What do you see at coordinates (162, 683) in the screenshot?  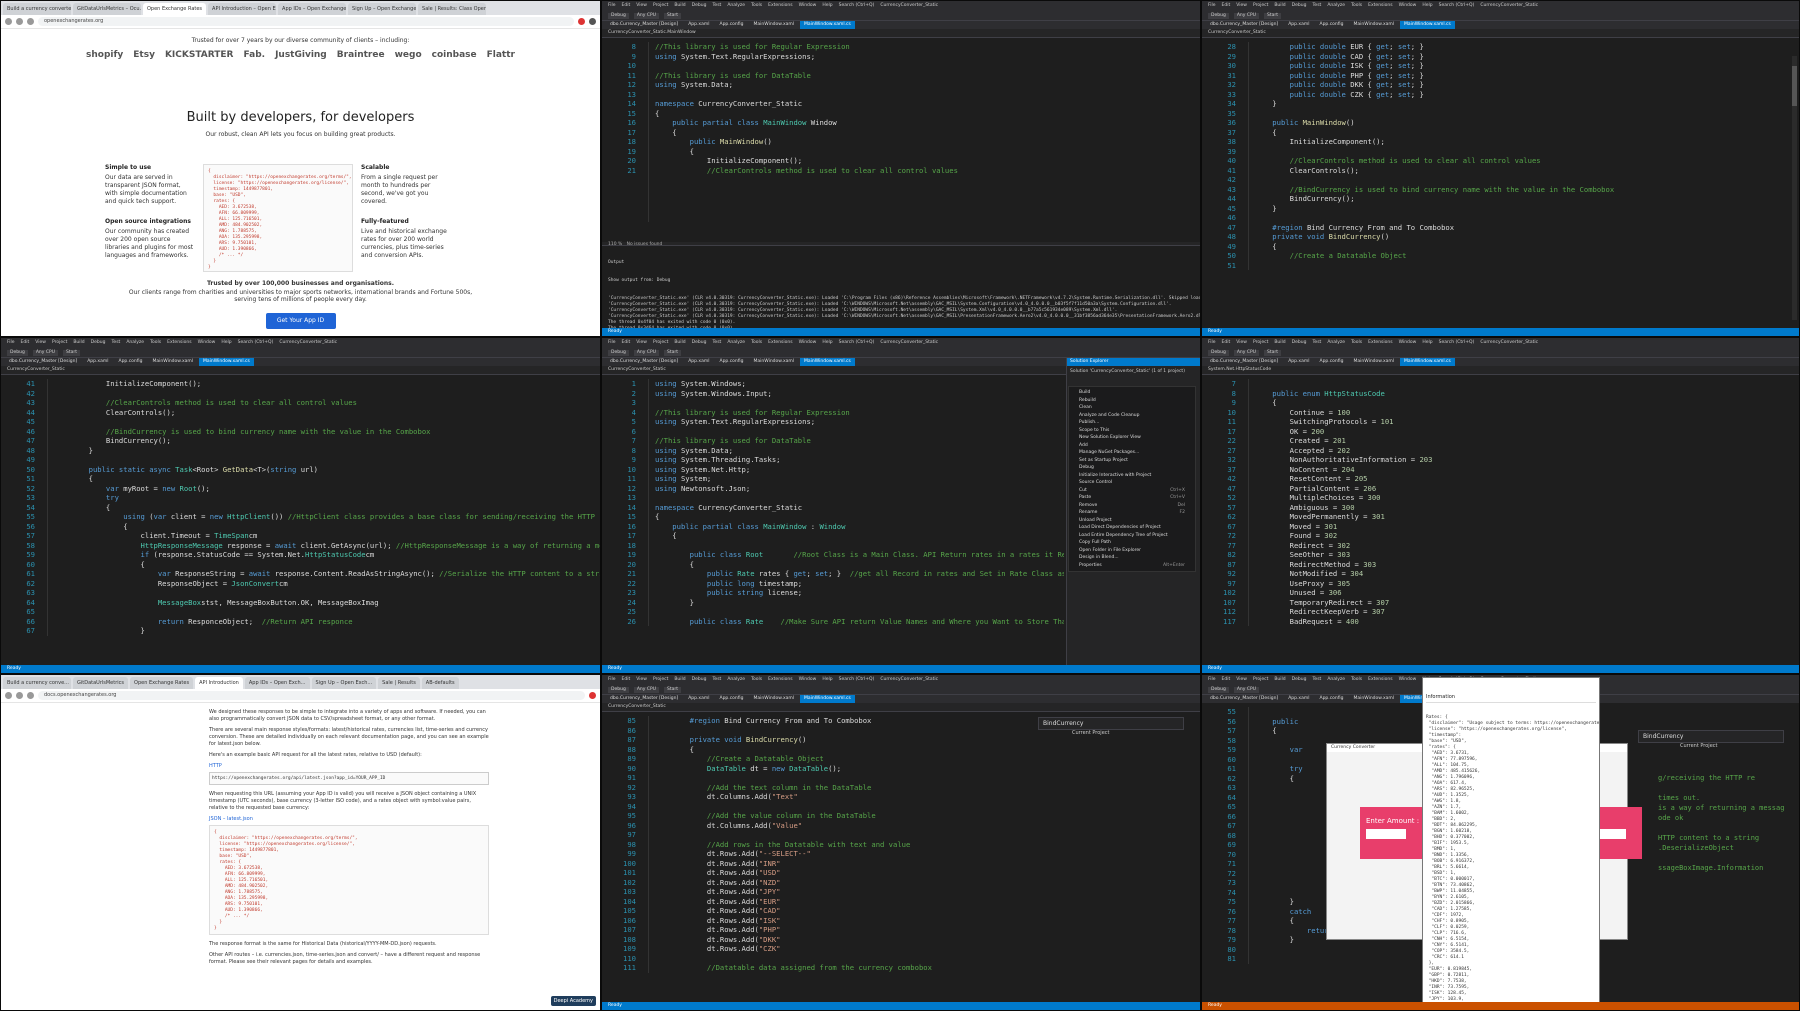 I see `browser-tab: Open Exchange Rates` at bounding box center [162, 683].